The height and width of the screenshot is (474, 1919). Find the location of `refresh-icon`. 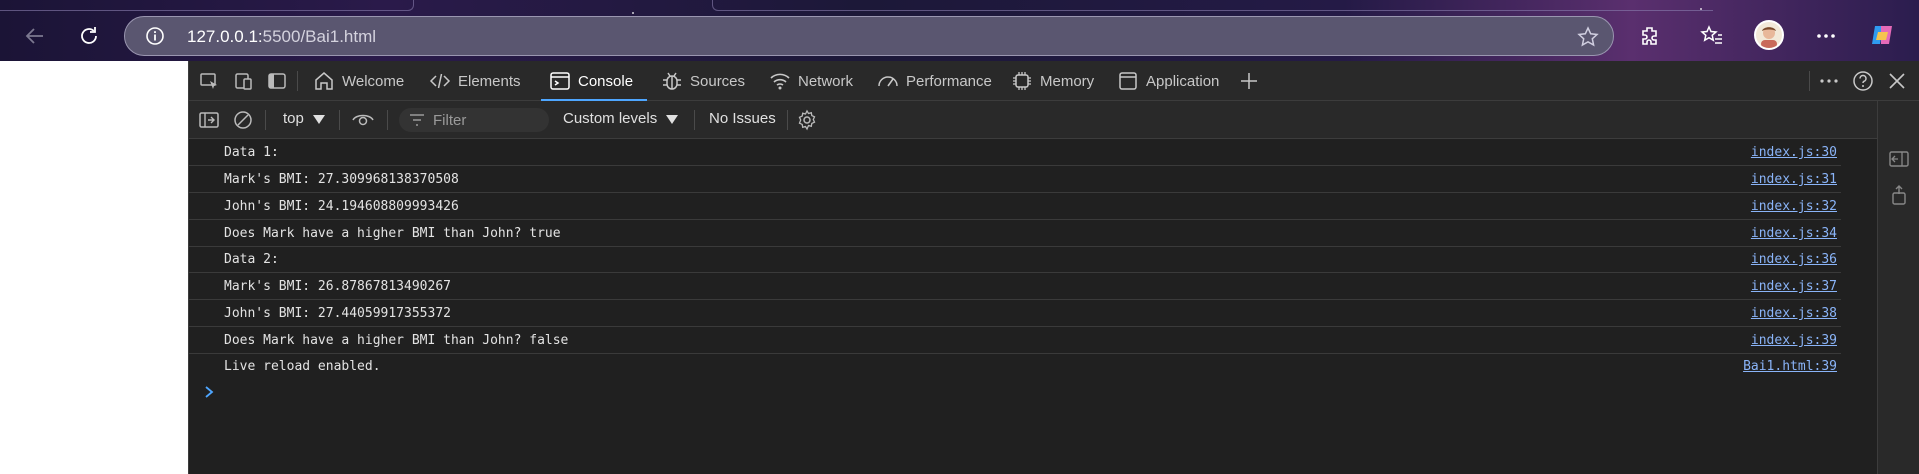

refresh-icon is located at coordinates (89, 35).